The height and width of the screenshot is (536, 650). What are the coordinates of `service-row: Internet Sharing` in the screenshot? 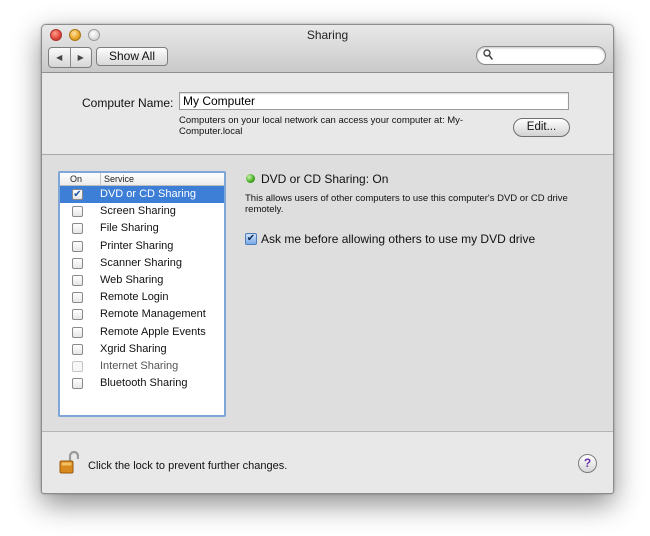 It's located at (142, 366).